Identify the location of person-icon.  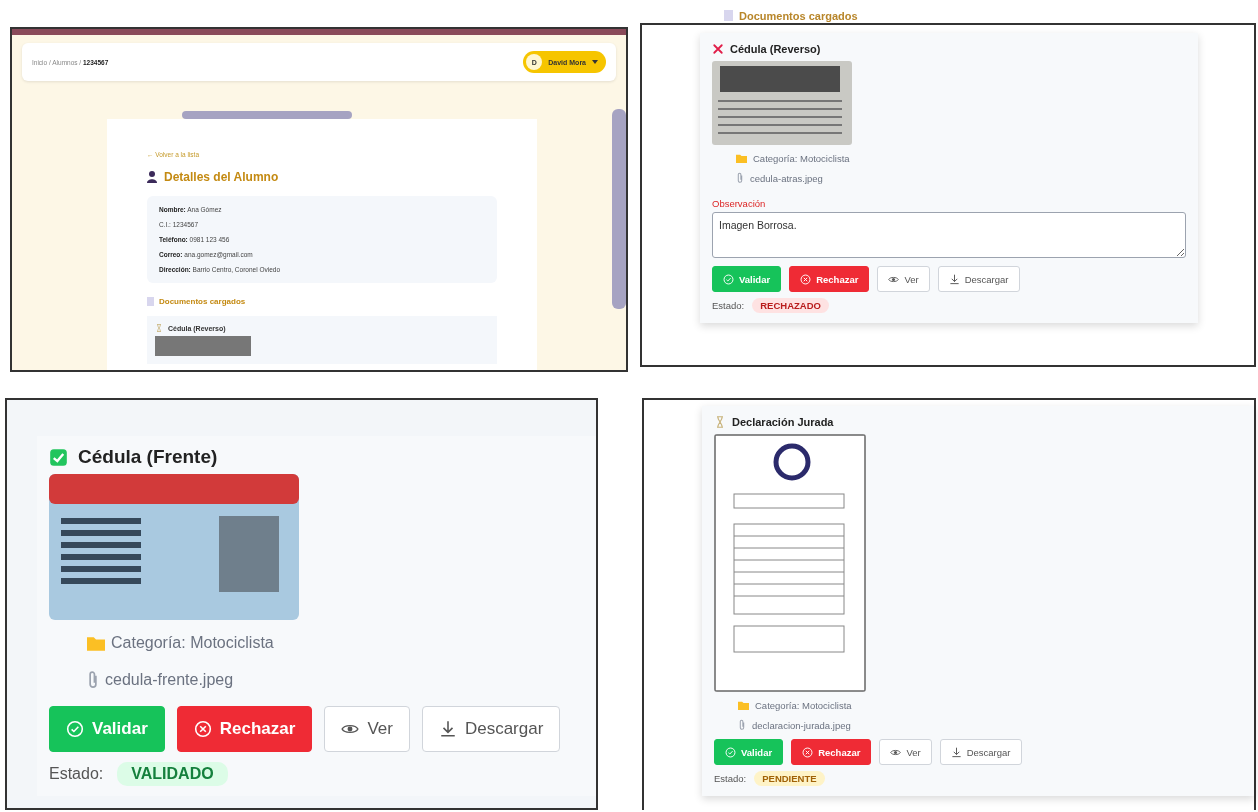
(152, 177).